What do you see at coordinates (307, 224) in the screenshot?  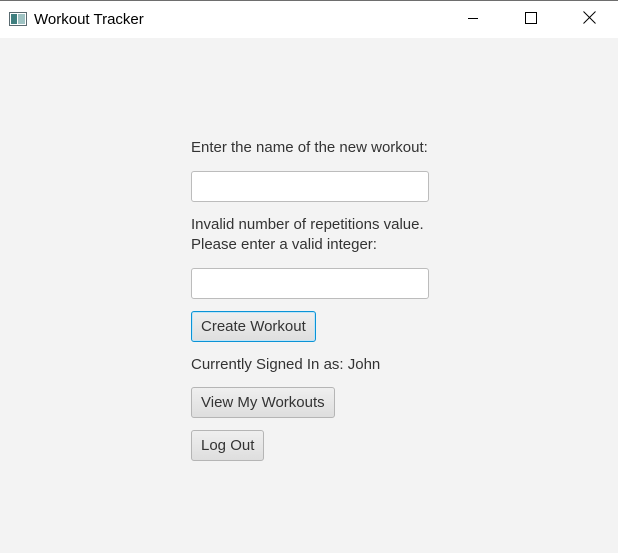 I see `repetitions-error-line1: Invalid number of repetitions value.` at bounding box center [307, 224].